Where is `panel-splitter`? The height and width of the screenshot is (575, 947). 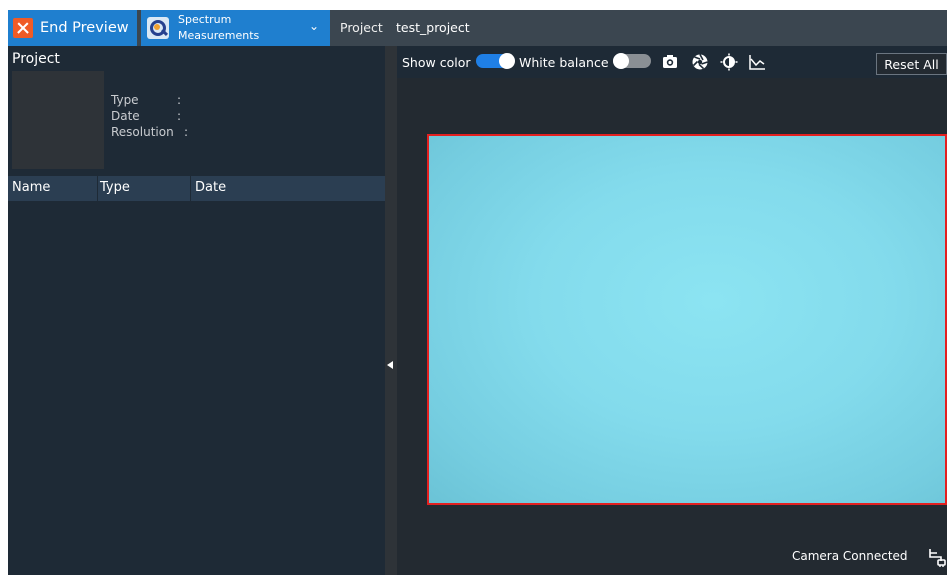 panel-splitter is located at coordinates (391, 310).